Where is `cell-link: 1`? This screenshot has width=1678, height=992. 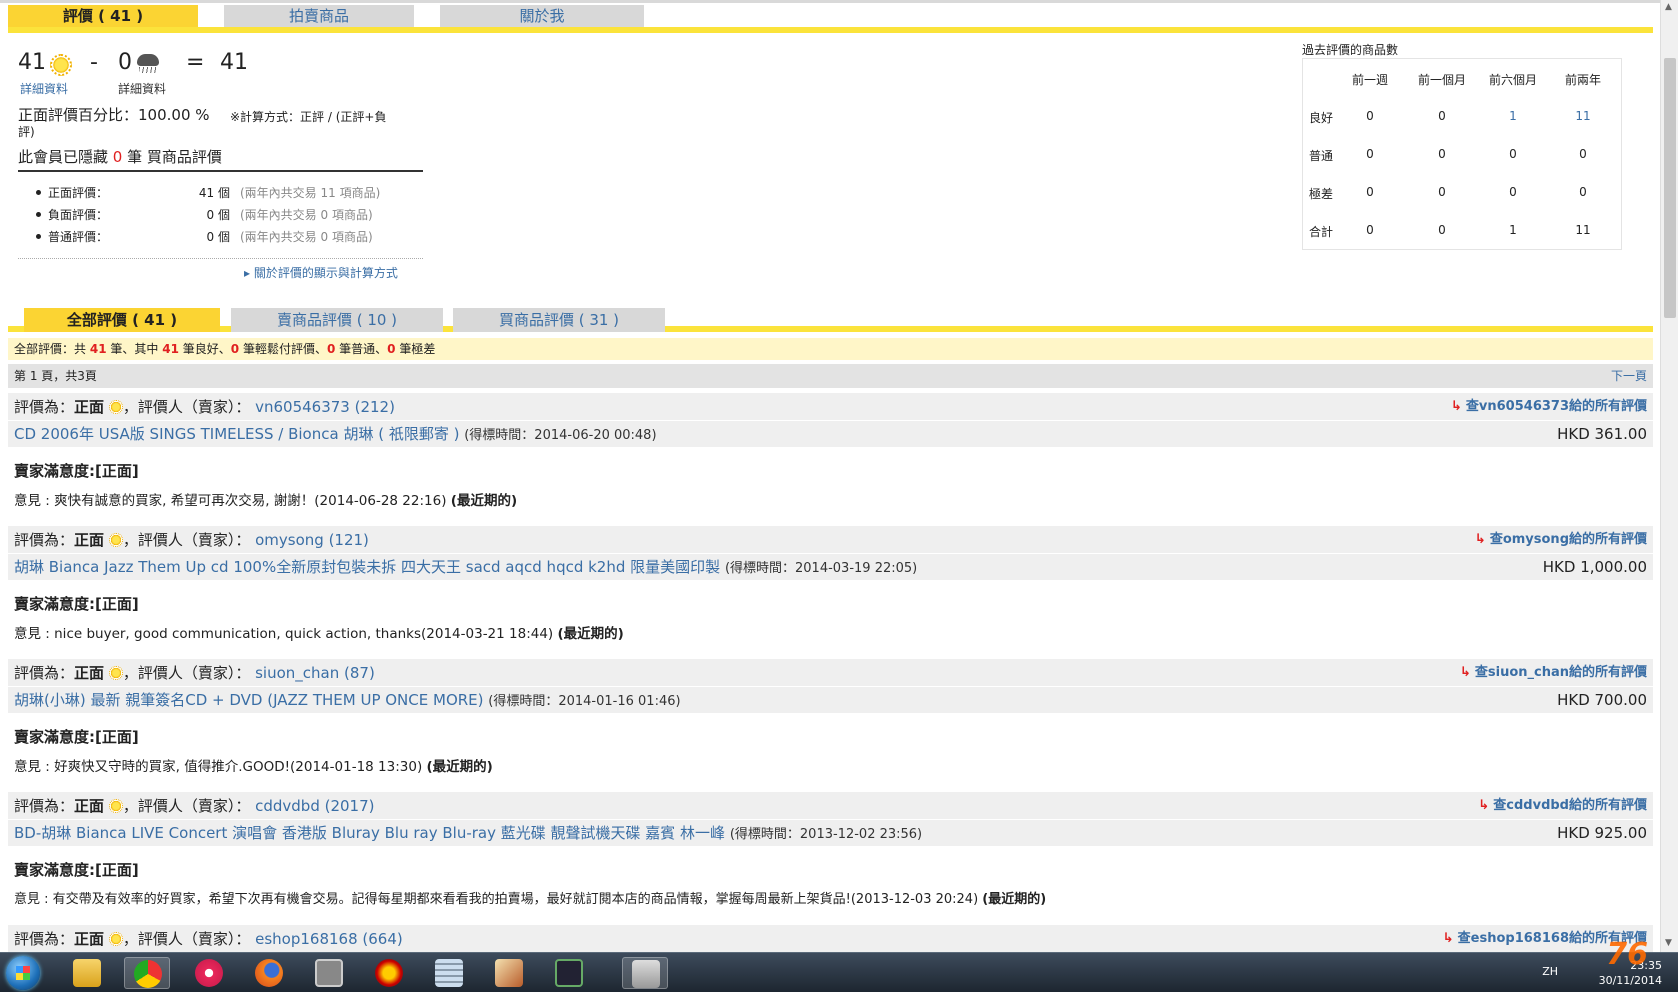 cell-link: 1 is located at coordinates (1513, 116).